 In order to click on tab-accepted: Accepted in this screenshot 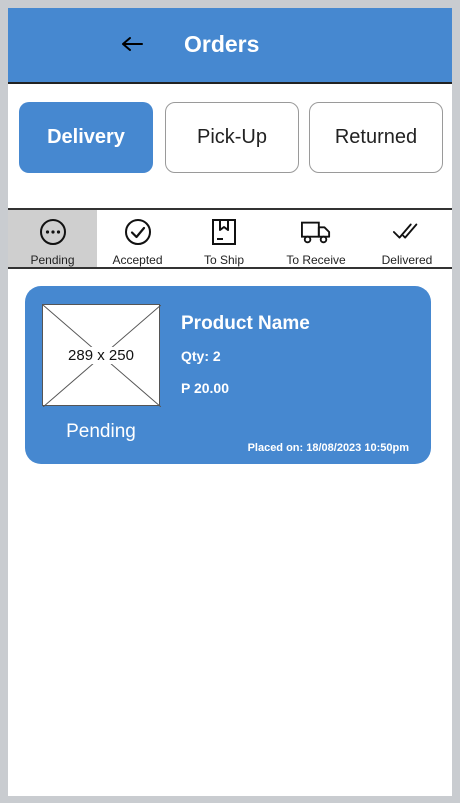, I will do `click(137, 238)`.